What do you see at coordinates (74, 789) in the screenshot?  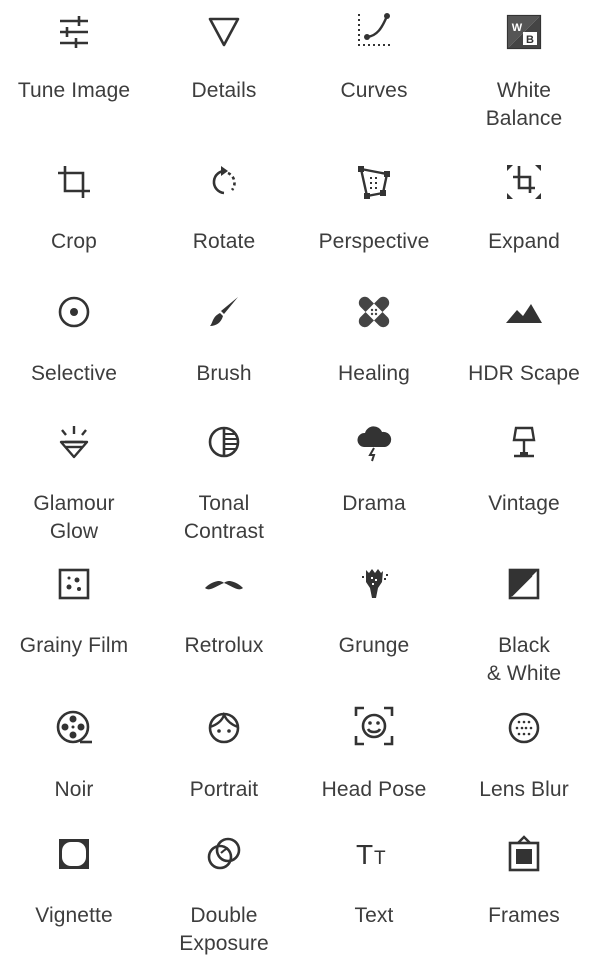 I see `tool-label: Noir` at bounding box center [74, 789].